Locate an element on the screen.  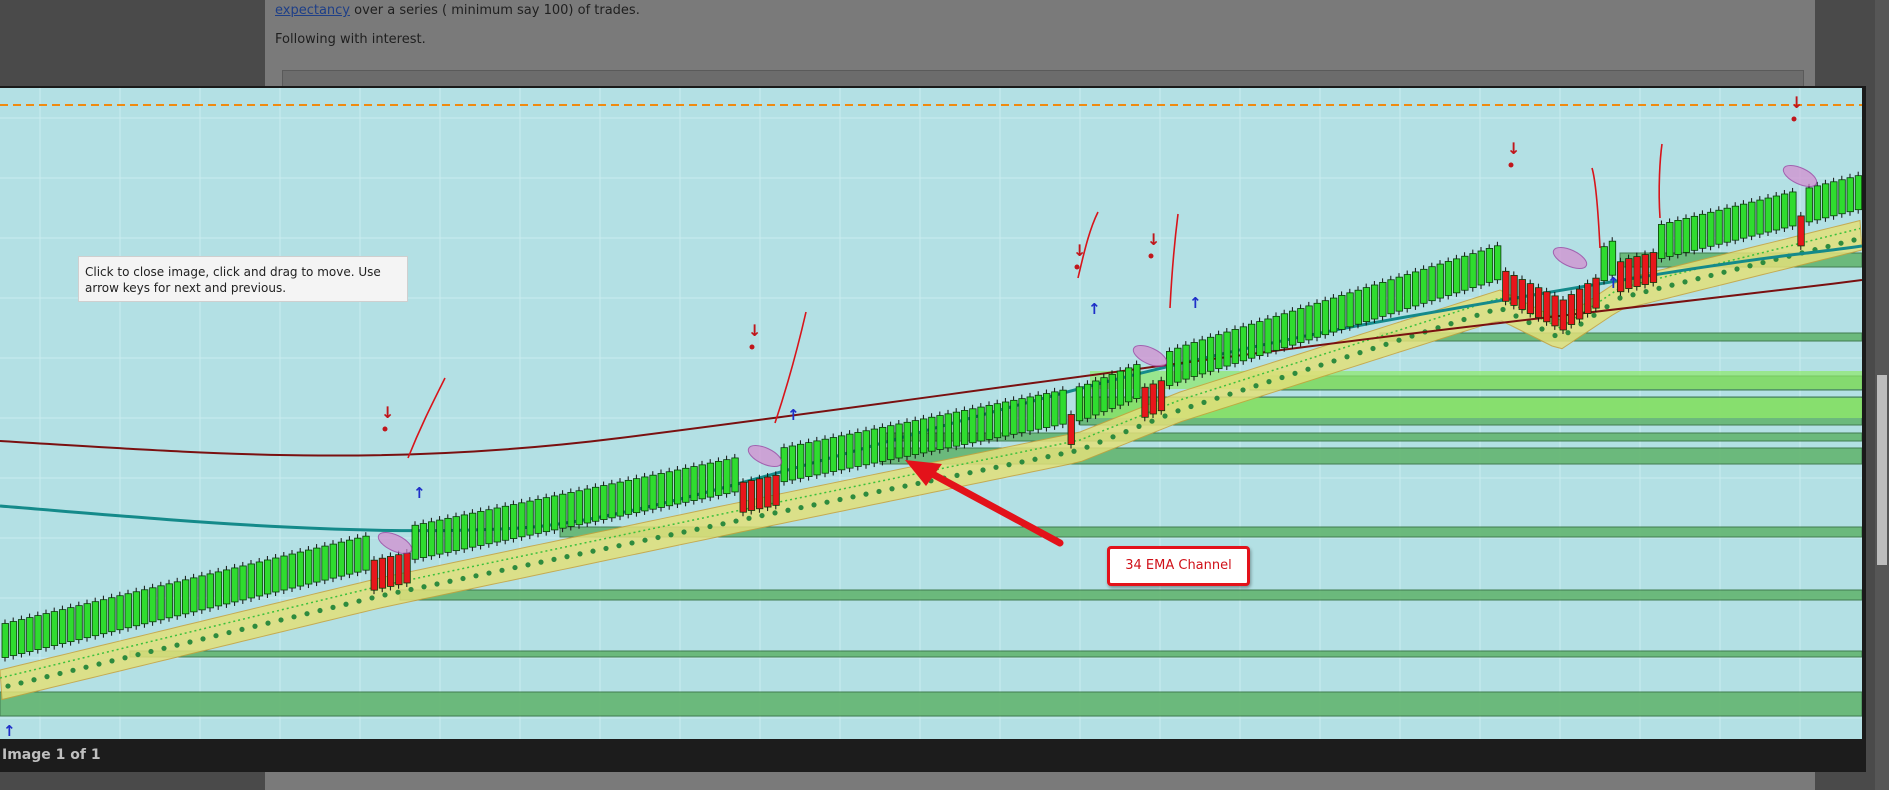
expectancy-link: expectancy is located at coordinates (312, 10).